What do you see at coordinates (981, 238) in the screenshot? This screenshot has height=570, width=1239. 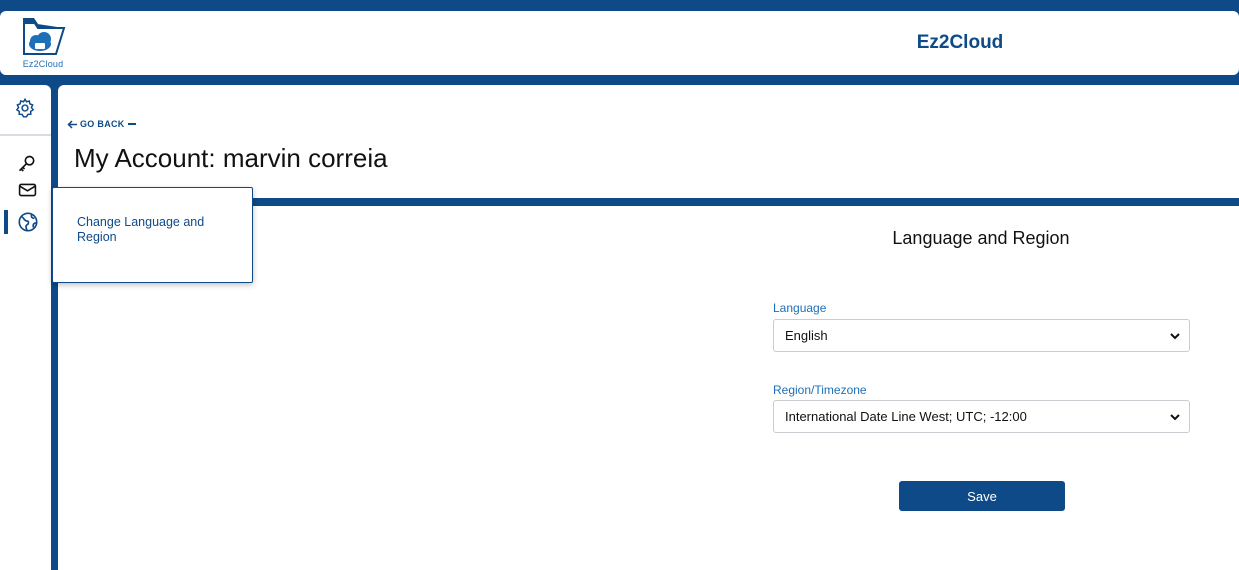 I see `section-heading: Language and Region` at bounding box center [981, 238].